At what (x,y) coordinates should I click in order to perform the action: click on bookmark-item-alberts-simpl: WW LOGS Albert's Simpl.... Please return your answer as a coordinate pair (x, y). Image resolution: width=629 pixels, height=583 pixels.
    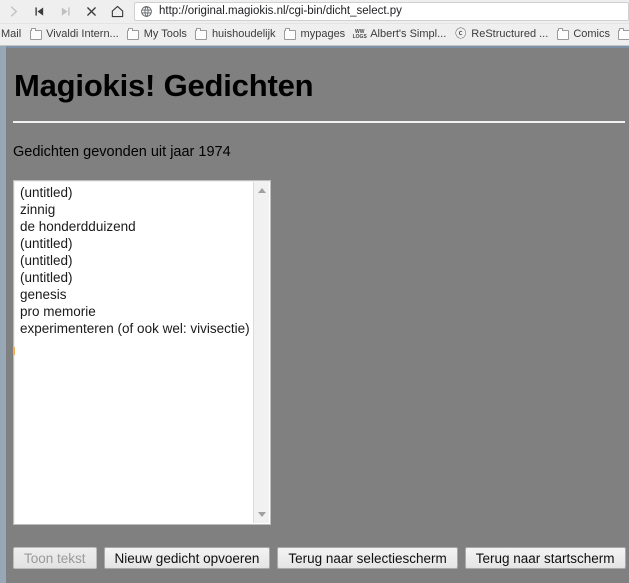
    Looking at the image, I should click on (400, 34).